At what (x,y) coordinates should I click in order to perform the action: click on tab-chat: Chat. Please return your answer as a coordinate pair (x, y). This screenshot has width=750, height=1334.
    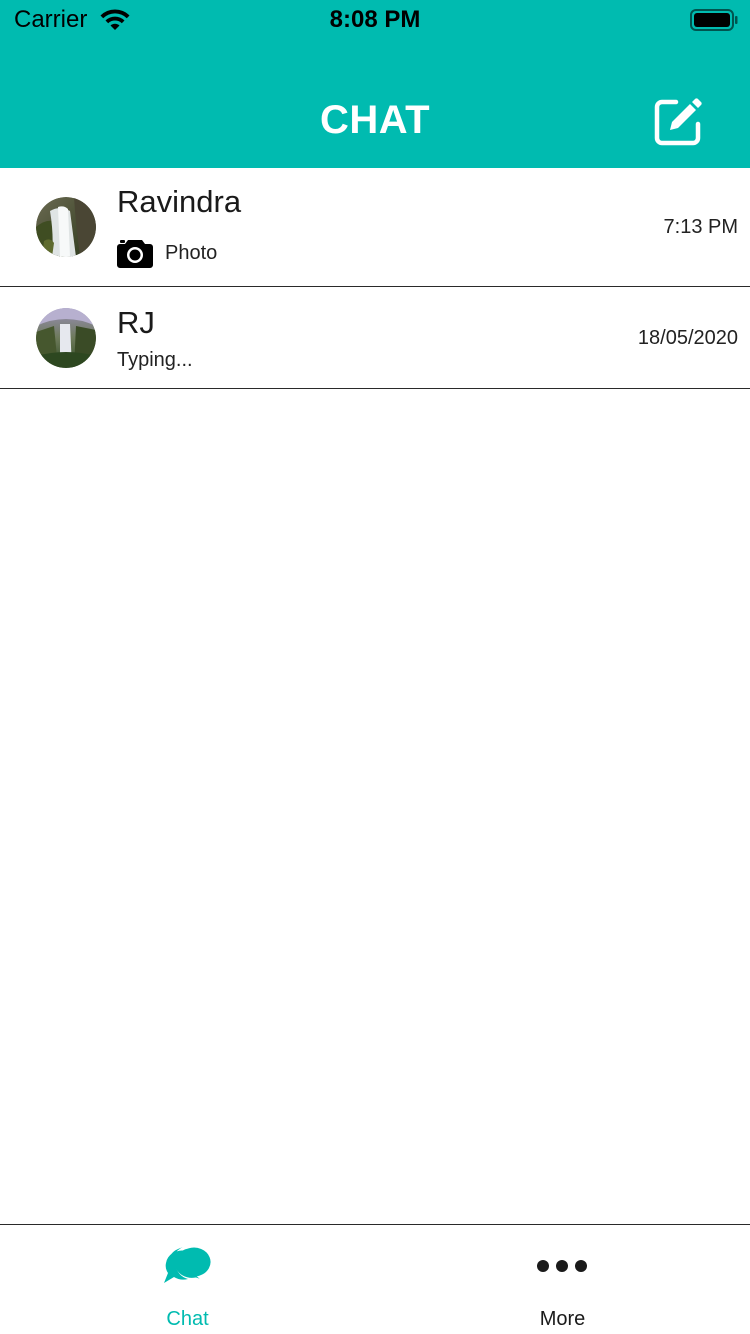
    Looking at the image, I should click on (187, 1279).